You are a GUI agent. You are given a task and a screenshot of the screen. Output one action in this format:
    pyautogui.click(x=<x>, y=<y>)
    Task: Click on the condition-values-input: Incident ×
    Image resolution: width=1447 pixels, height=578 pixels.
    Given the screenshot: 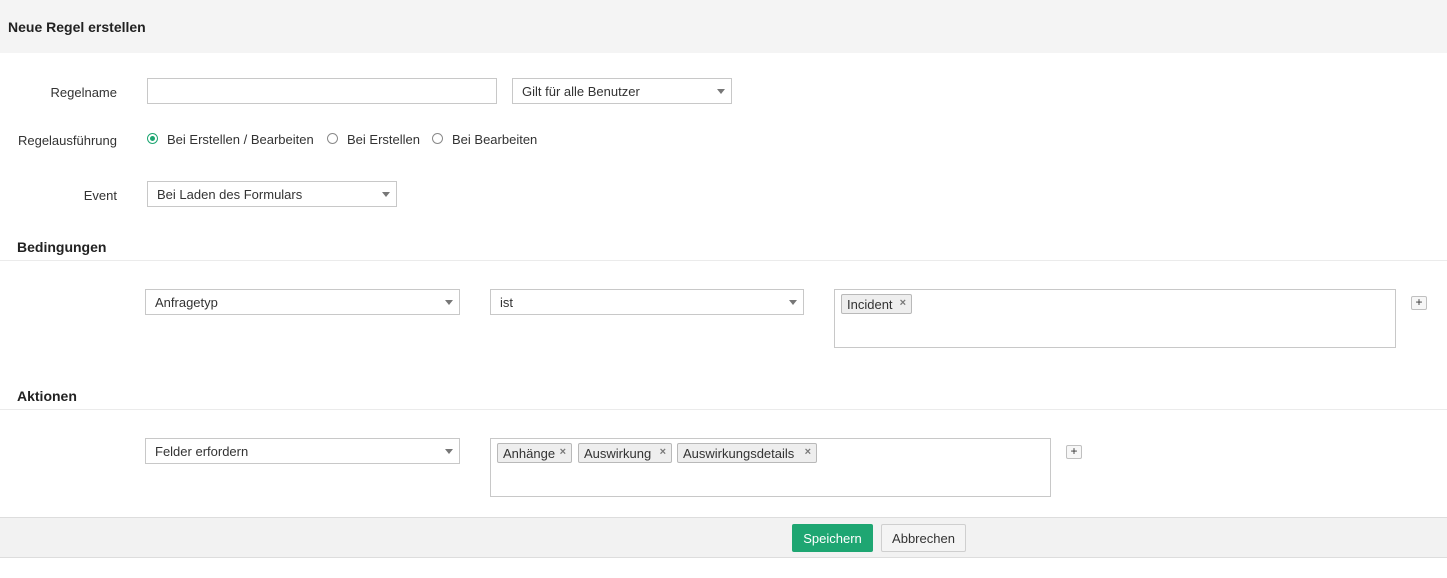 What is the action you would take?
    pyautogui.click(x=1115, y=318)
    